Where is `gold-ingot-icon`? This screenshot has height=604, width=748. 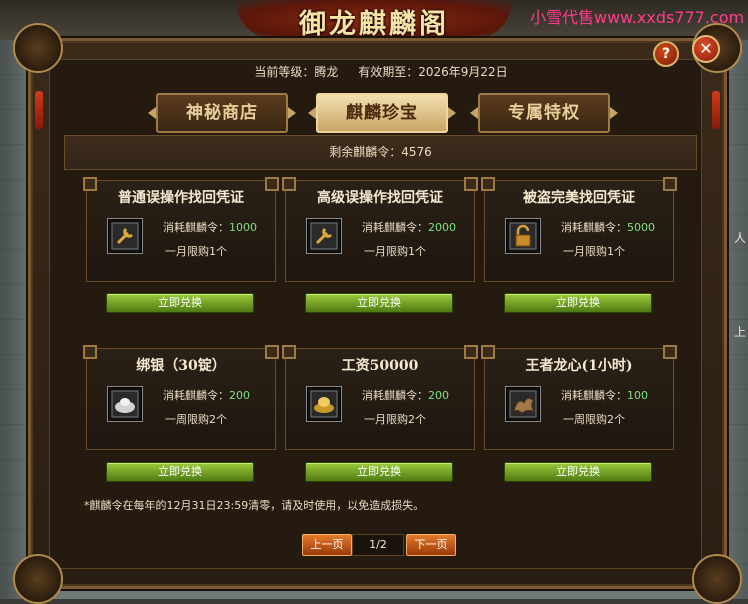
gold-ingot-icon is located at coordinates (324, 404).